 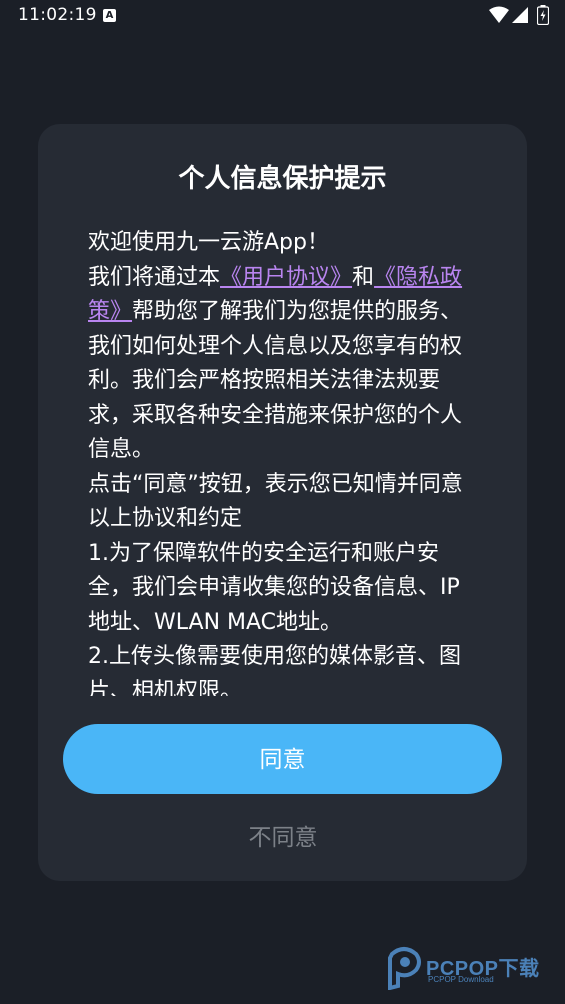 What do you see at coordinates (286, 277) in the screenshot?
I see `user-agreement-link: 《用户协议》` at bounding box center [286, 277].